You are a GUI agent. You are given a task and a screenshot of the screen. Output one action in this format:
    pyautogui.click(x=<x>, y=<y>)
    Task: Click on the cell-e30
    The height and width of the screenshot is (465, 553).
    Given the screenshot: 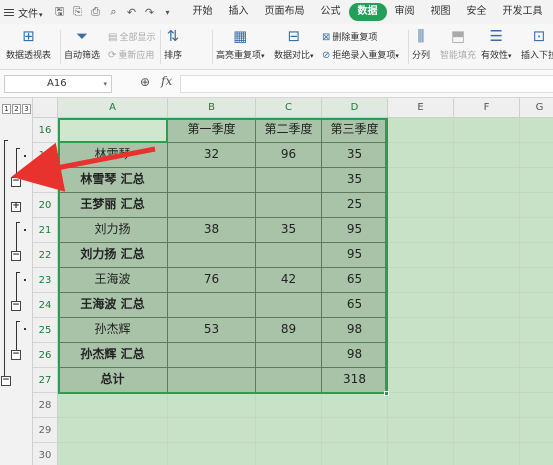 What is the action you would take?
    pyautogui.click(x=421, y=454)
    